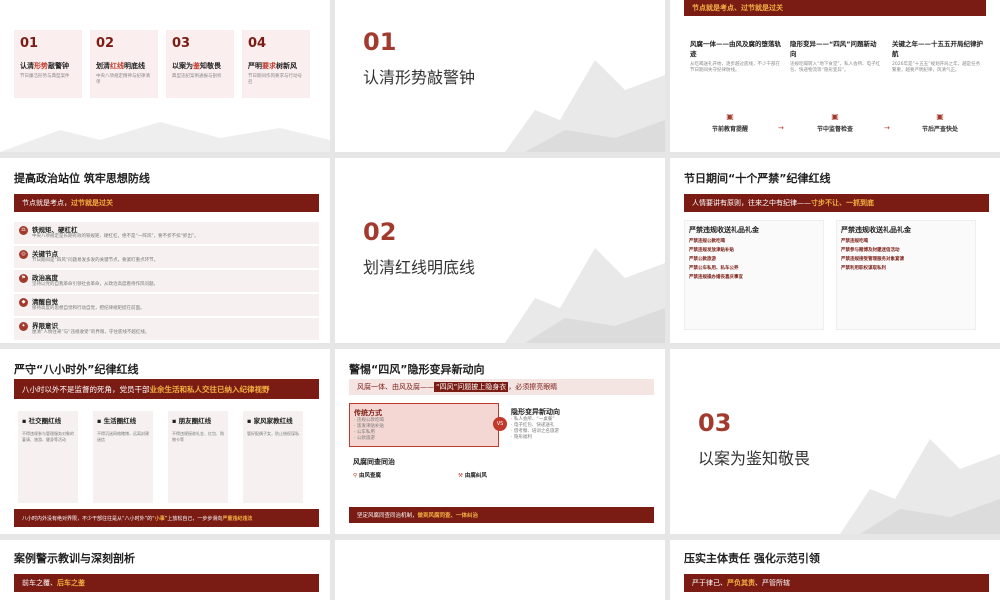 Image resolution: width=1000 pixels, height=600 pixels. What do you see at coordinates (196, 66) in the screenshot?
I see `card-title: 以案为鉴知敬畏` at bounding box center [196, 66].